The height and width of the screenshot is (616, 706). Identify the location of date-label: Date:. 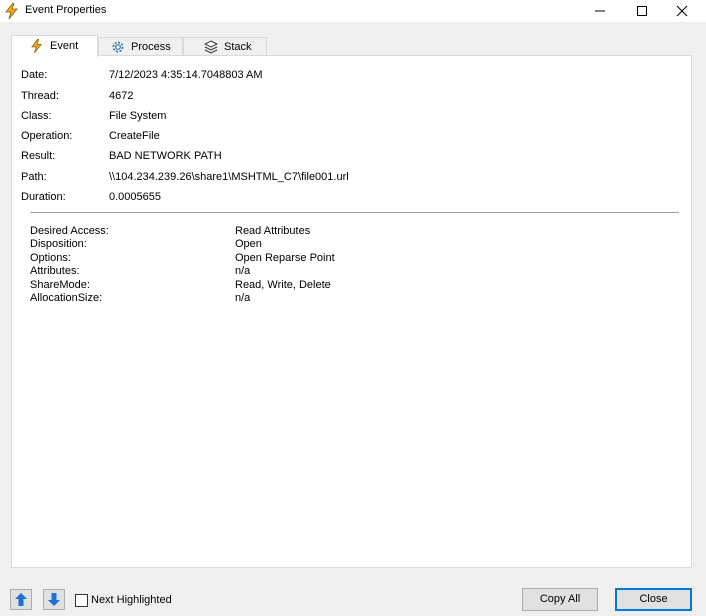
(34, 75).